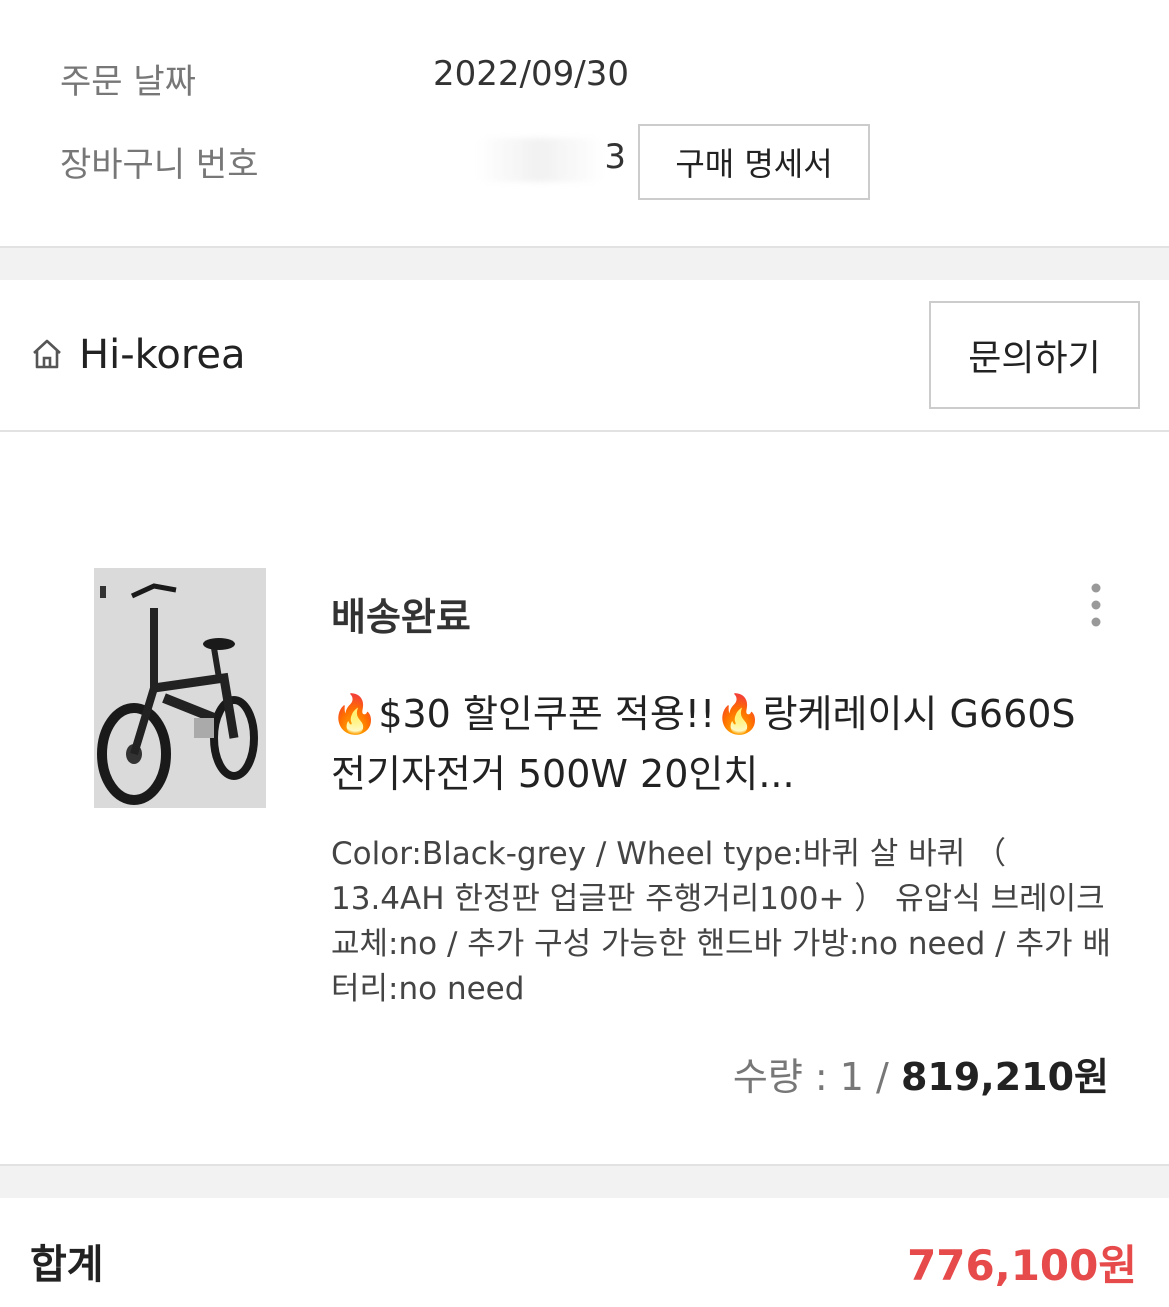  I want to click on total-value: 776,100원, so click(1022, 1265).